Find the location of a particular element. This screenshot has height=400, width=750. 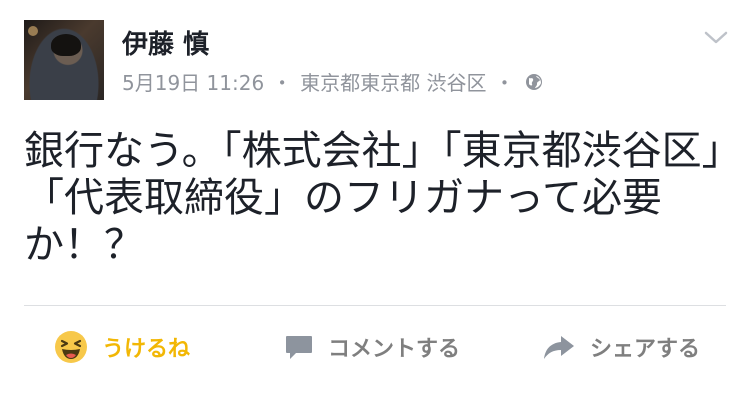

post-meta: 5月19日 11:26 ・ 東京都東京都 渋谷区 ・ is located at coordinates (332, 81).